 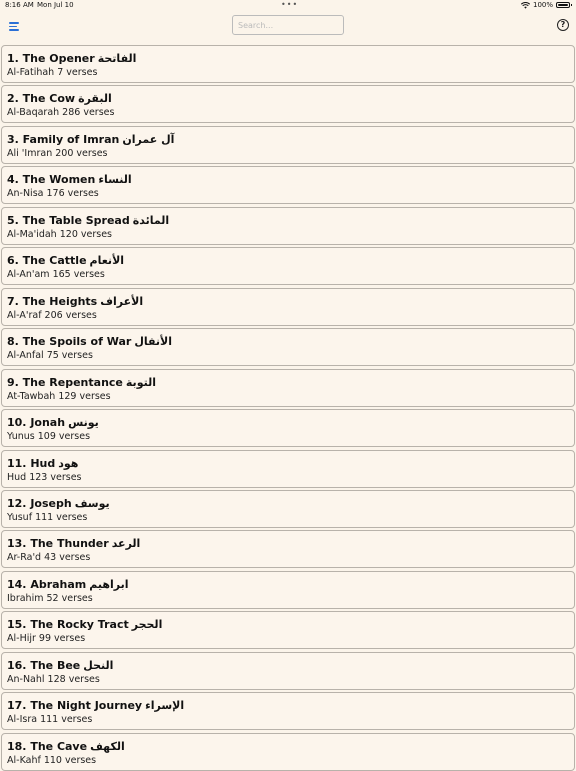 What do you see at coordinates (51, 180) in the screenshot?
I see `surah-english-name: 4. The Women` at bounding box center [51, 180].